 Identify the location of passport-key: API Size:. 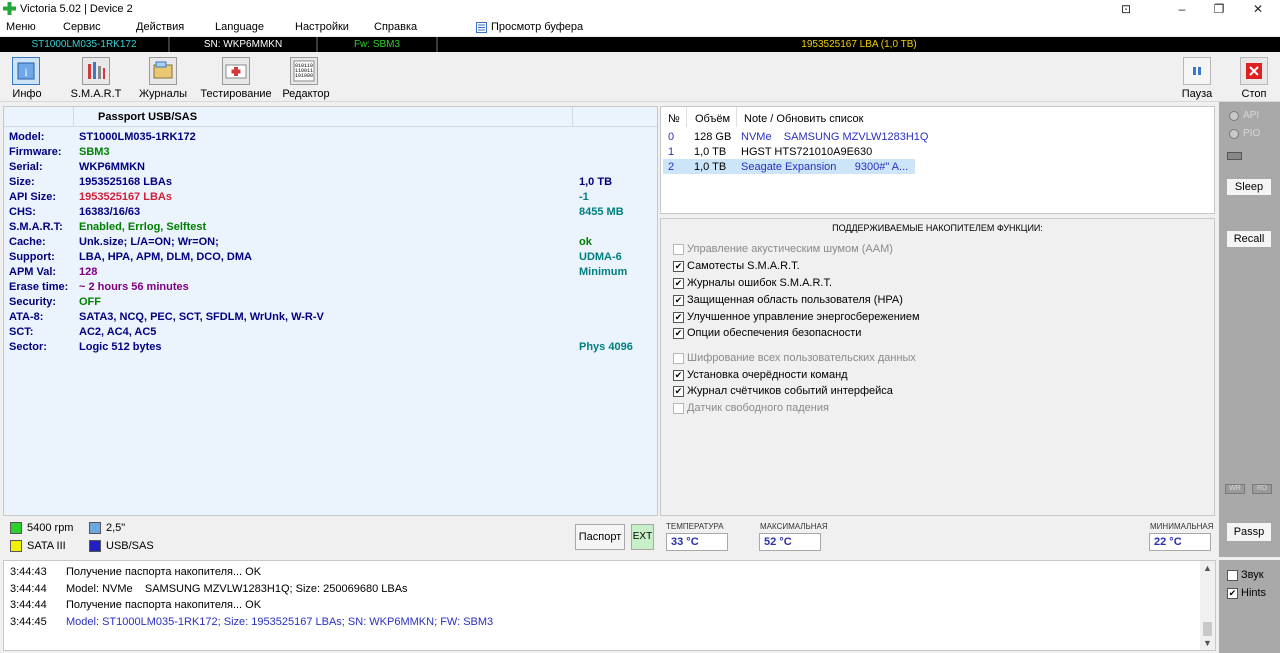
(33, 197).